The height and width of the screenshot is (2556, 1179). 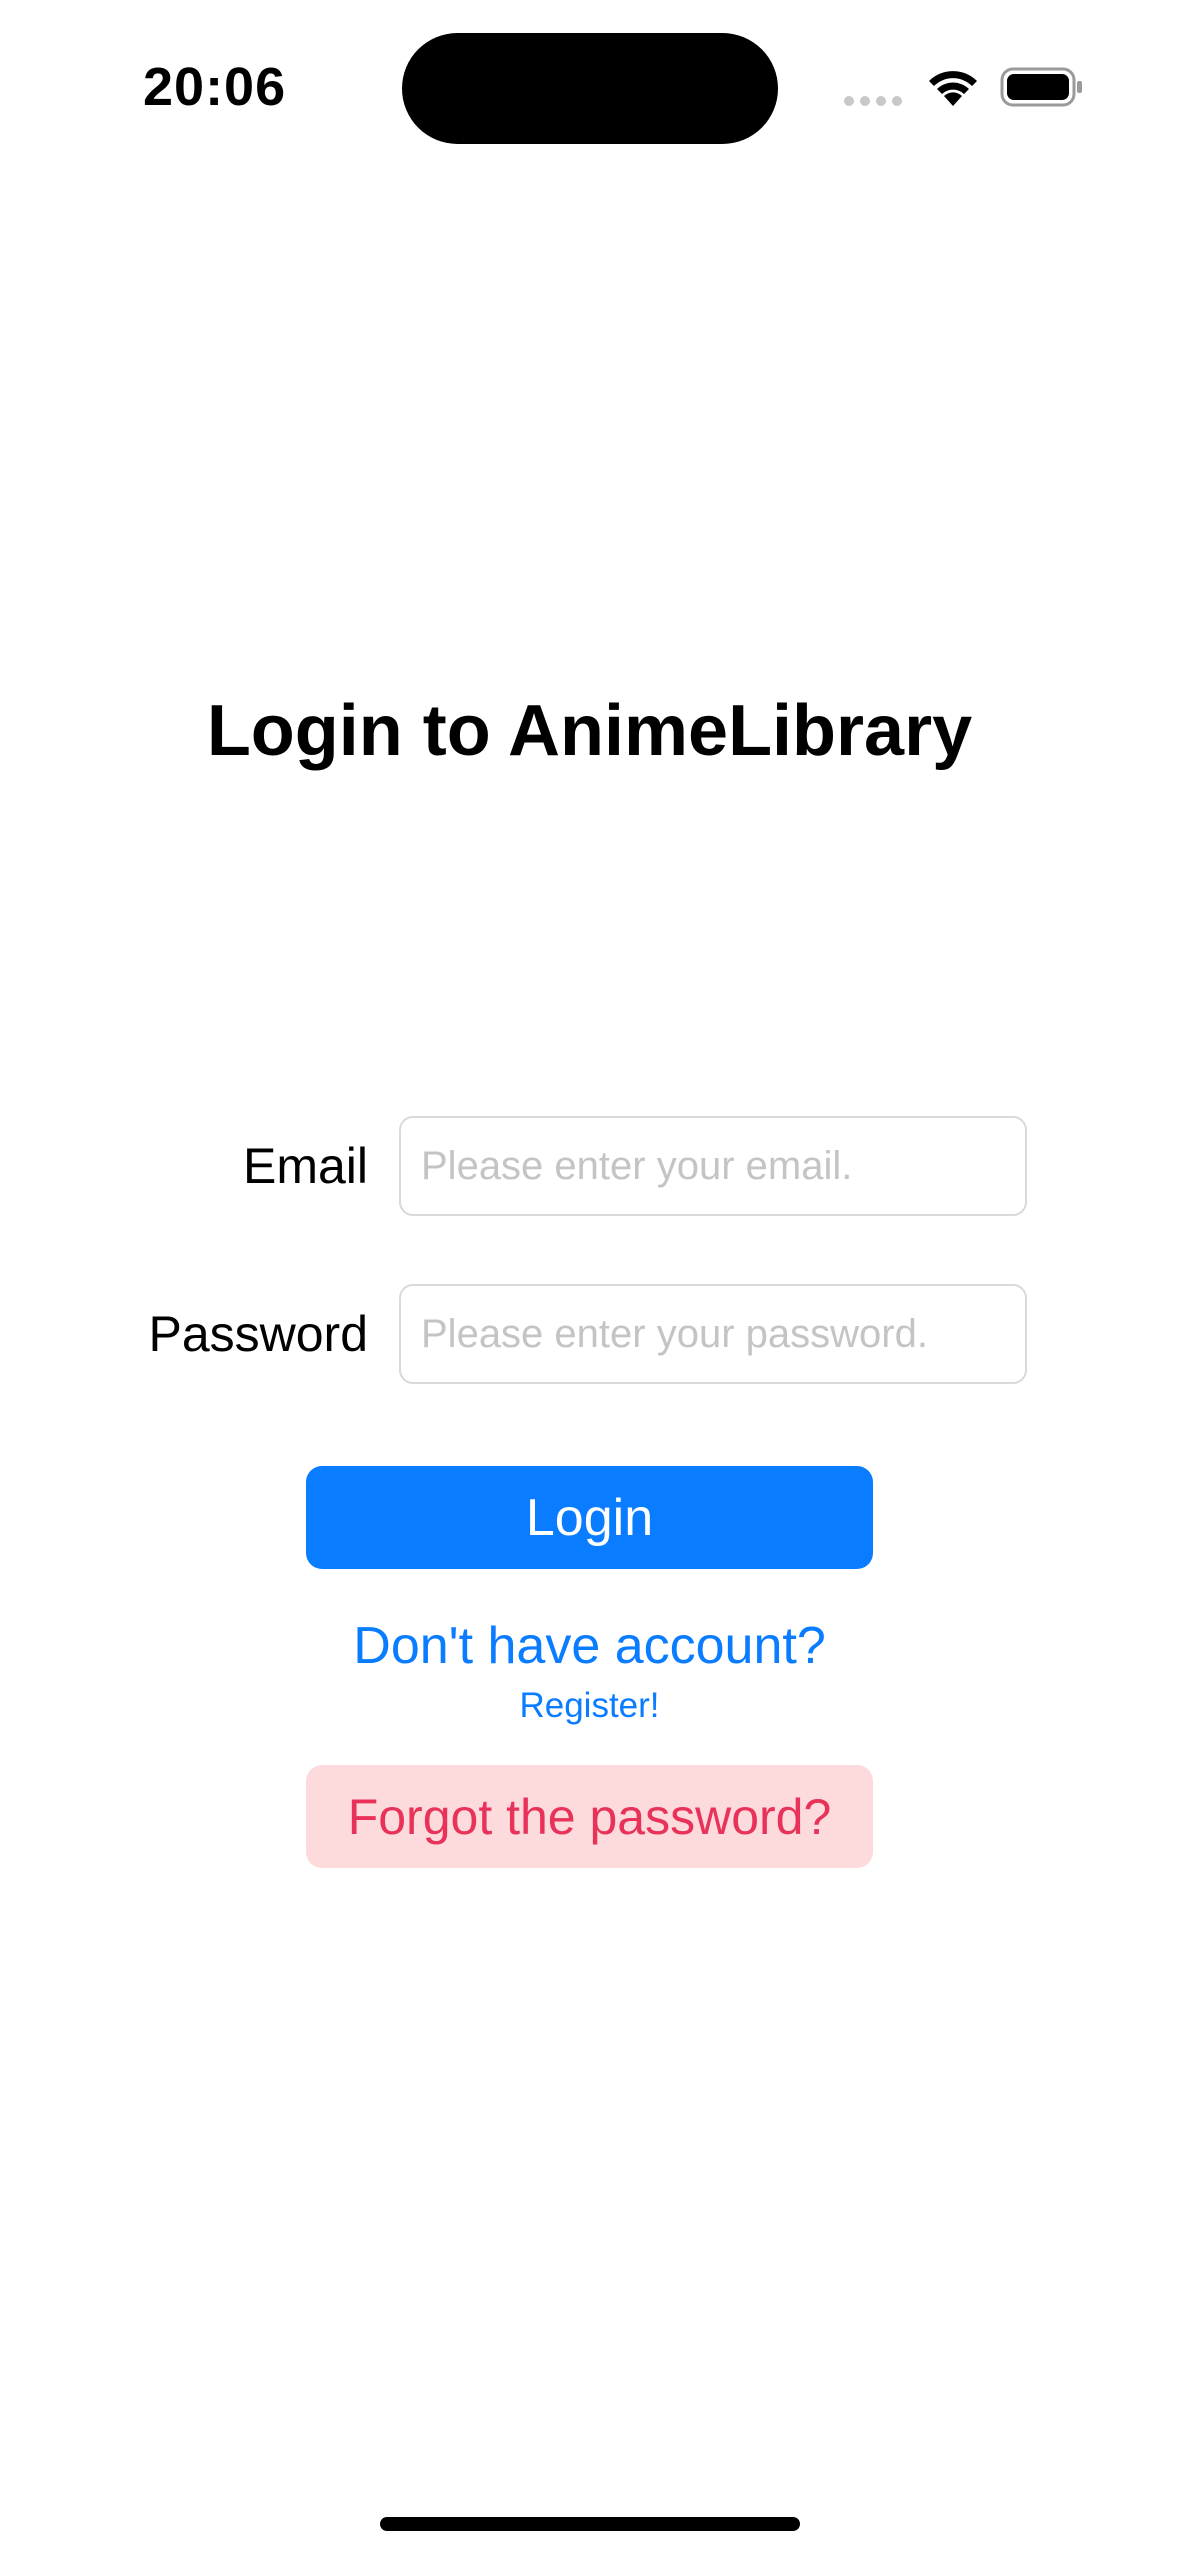 What do you see at coordinates (590, 2524) in the screenshot?
I see `home-indicator` at bounding box center [590, 2524].